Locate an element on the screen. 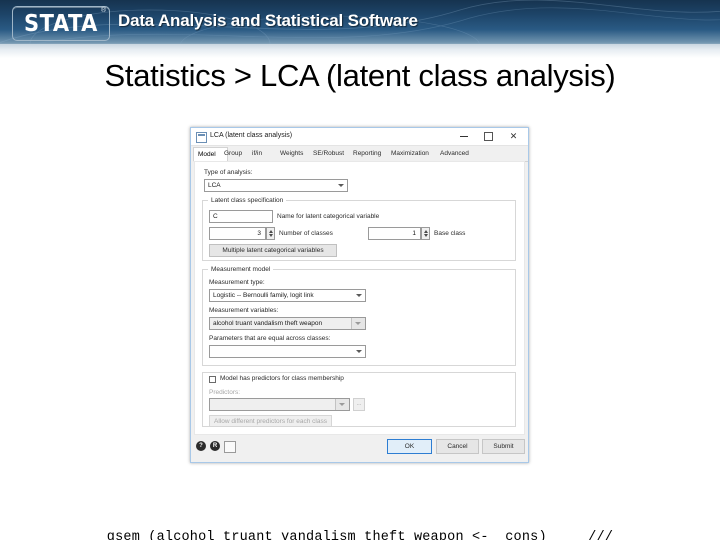 Image resolution: width=720 pixels, height=540 pixels. submit-button: Submit is located at coordinates (503, 446).